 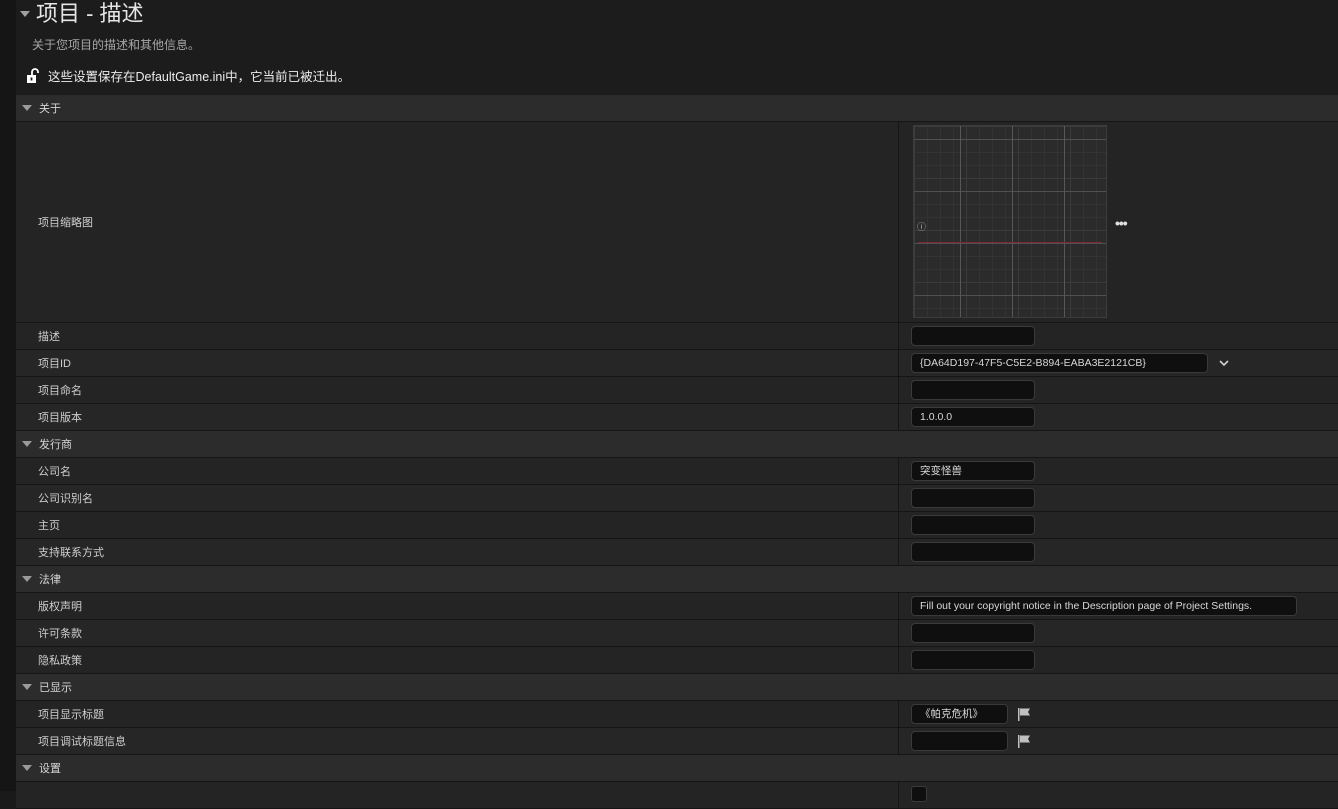 I want to click on section-header-displayed: 已显示, so click(x=677, y=687).